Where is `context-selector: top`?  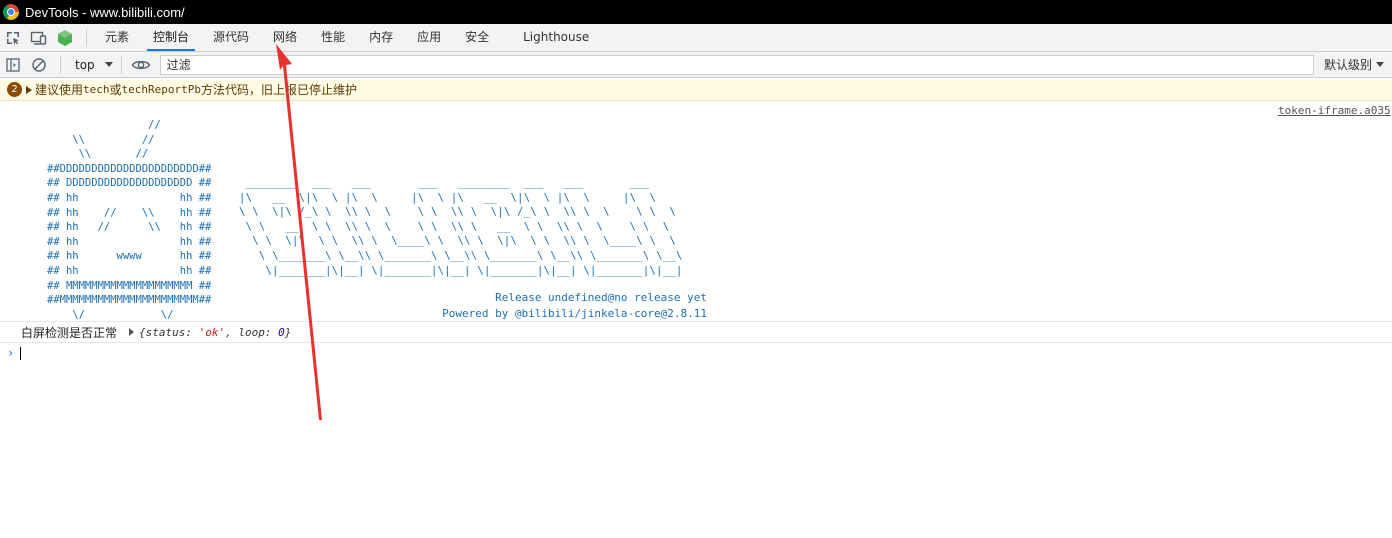 context-selector: top is located at coordinates (94, 65).